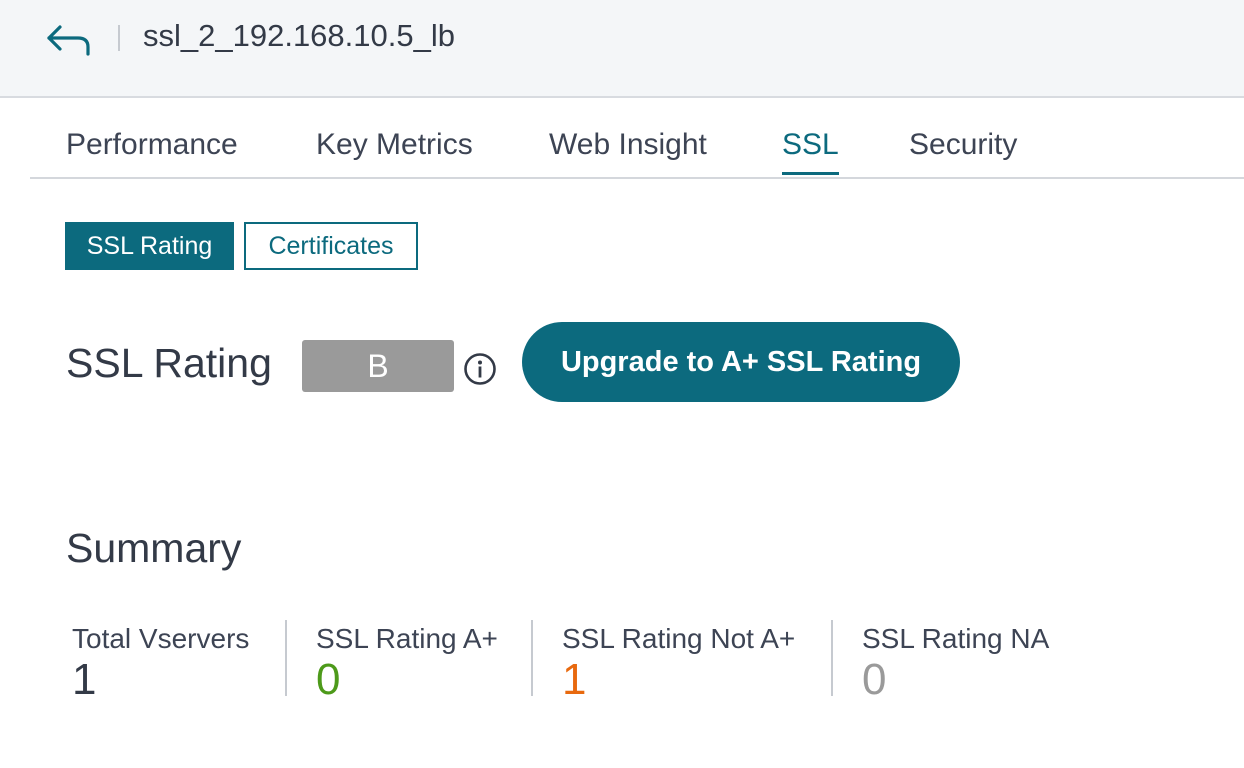  I want to click on stat-ssl-rating-a-plus: SSL Rating A+ 0, so click(407, 661).